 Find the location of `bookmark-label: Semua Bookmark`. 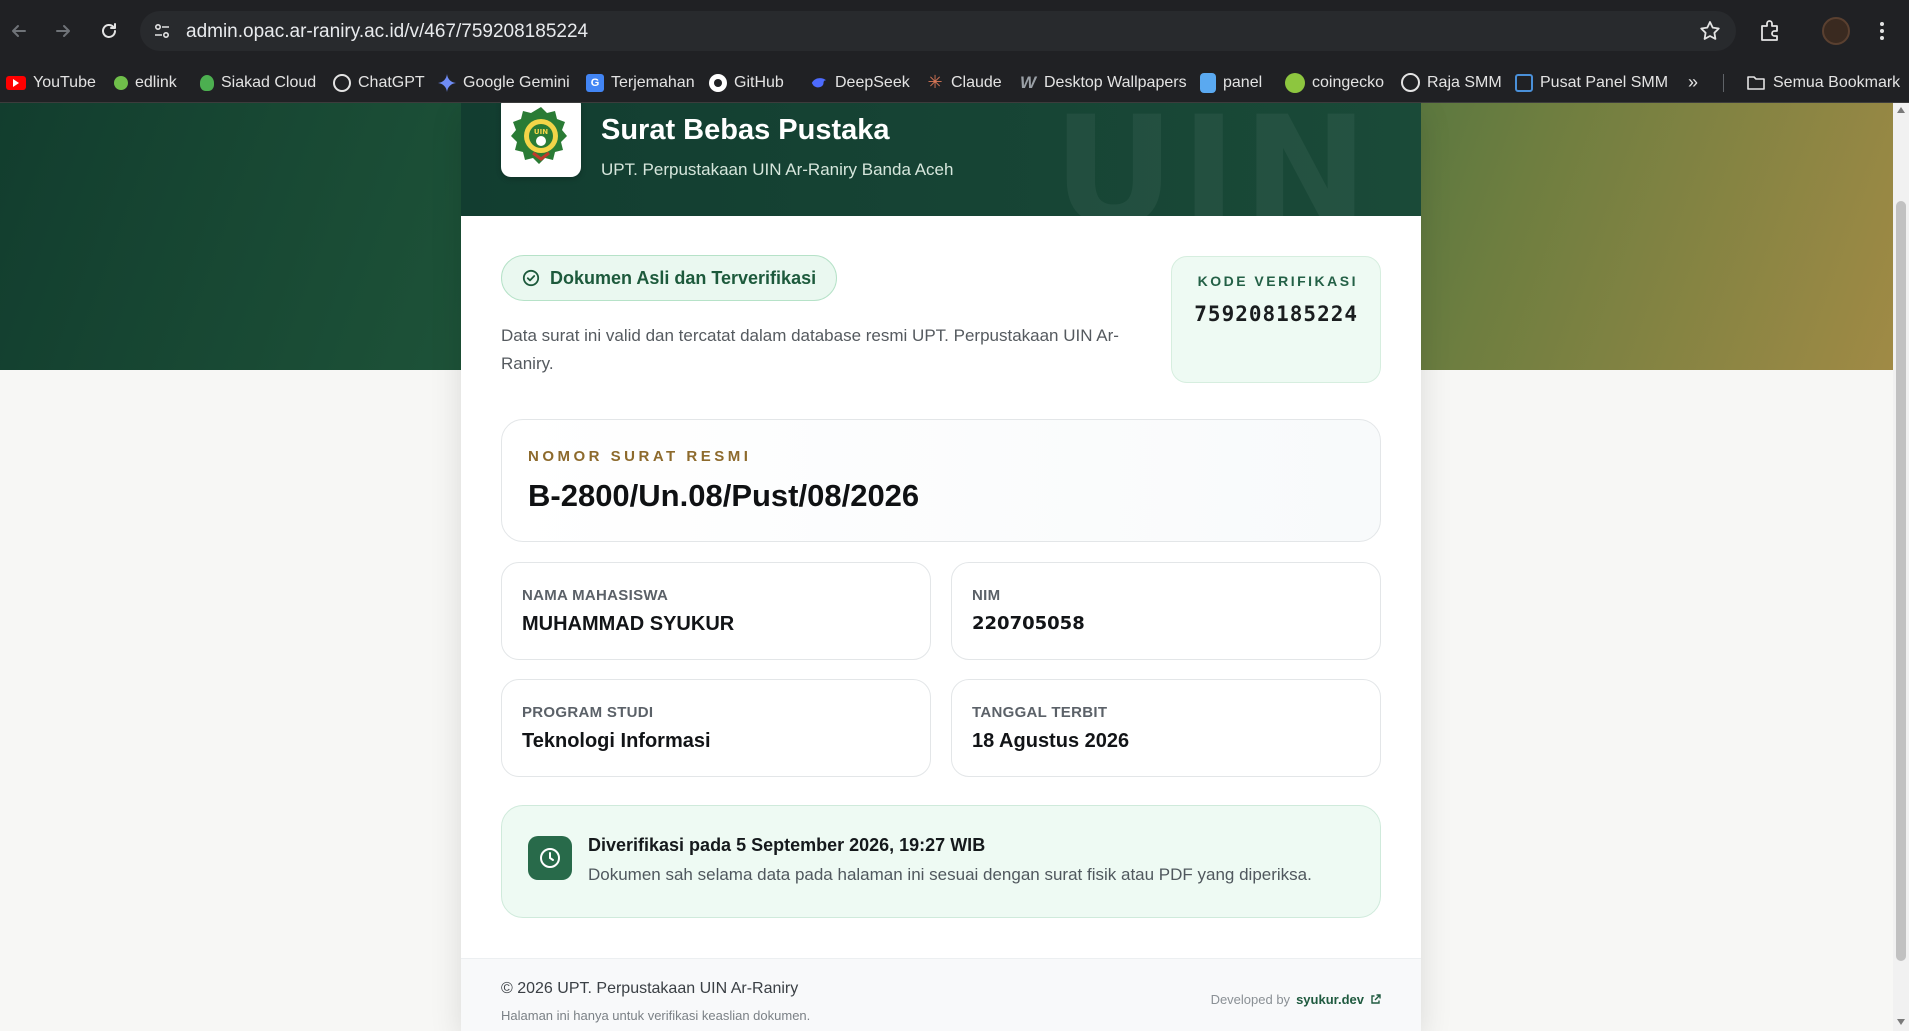

bookmark-label: Semua Bookmark is located at coordinates (1837, 82).